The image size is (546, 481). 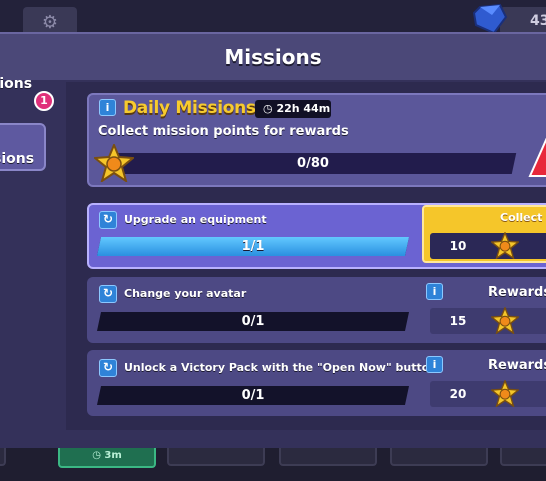 I want to click on mission-label: Change your avatar, so click(x=185, y=293).